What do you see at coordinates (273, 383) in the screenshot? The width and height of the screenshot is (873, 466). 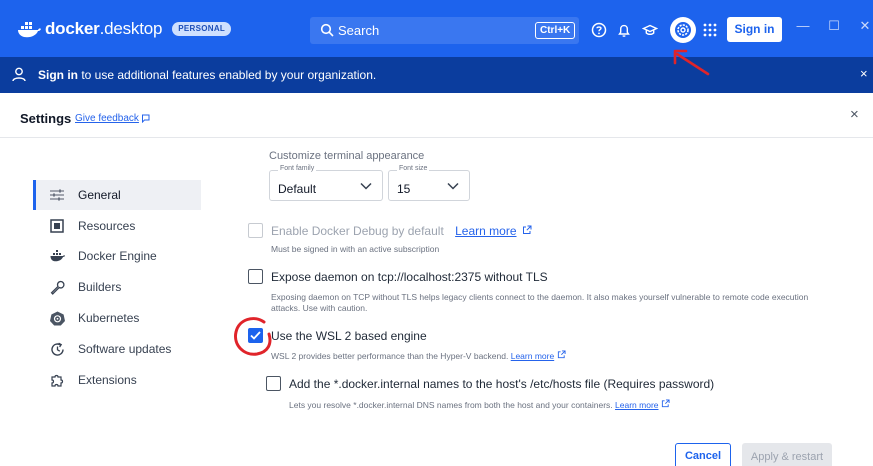 I see `hosts-file-checkbox` at bounding box center [273, 383].